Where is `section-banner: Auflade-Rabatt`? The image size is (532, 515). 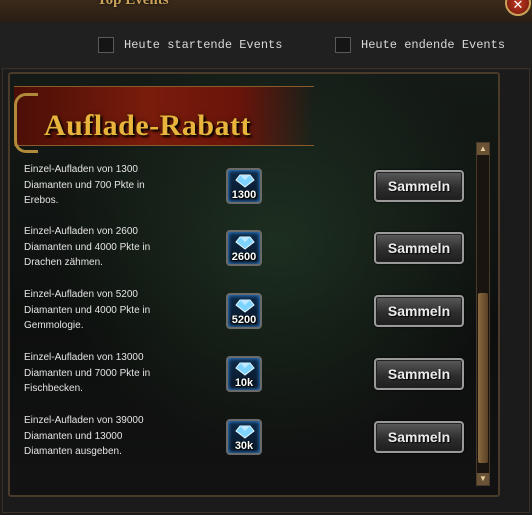
section-banner: Auflade-Rabatt is located at coordinates (164, 119).